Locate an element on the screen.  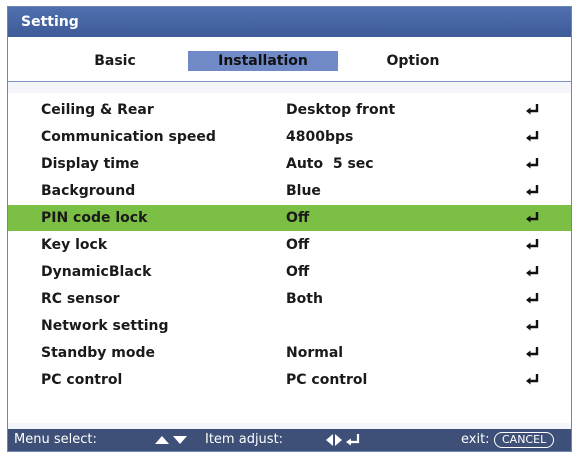
window-title: Setting is located at coordinates (289, 22).